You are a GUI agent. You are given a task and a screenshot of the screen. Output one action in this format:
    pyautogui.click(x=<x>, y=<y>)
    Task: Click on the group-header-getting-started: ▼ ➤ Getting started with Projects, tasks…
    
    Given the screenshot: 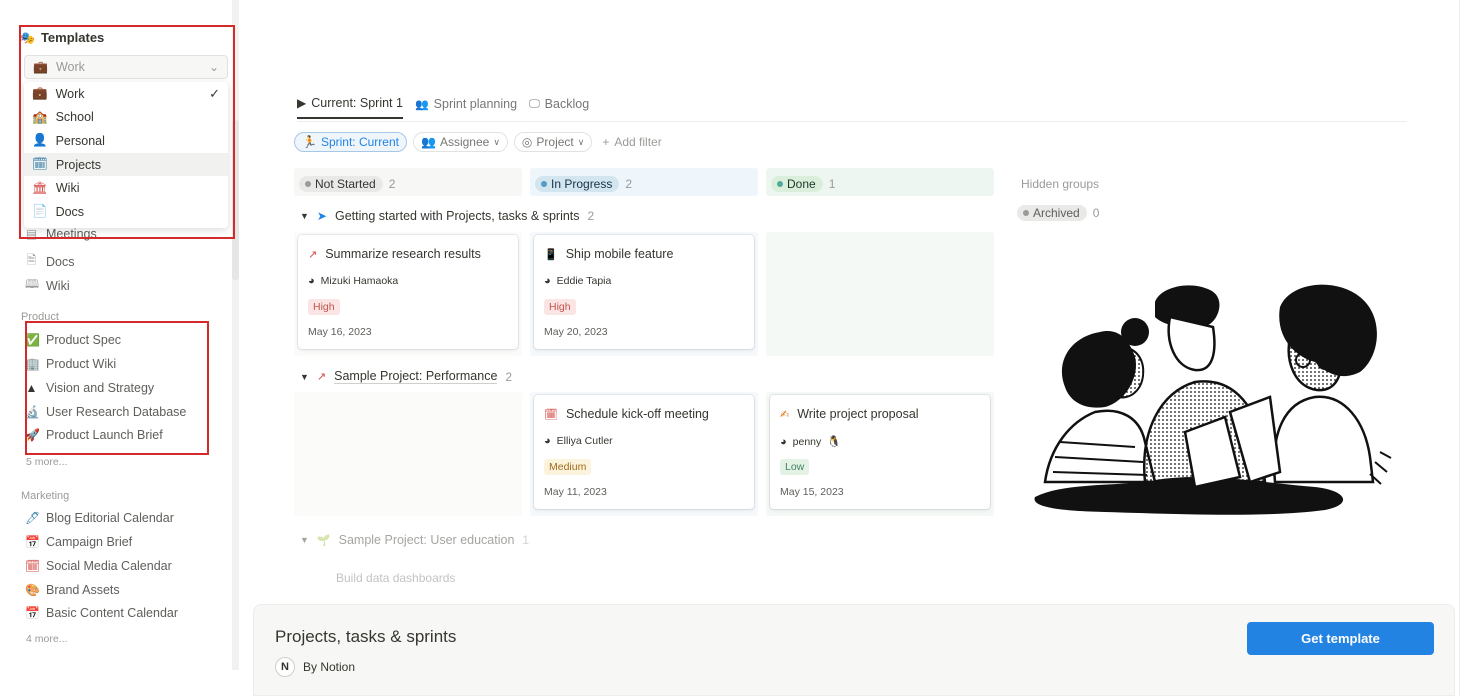 What is the action you would take?
    pyautogui.click(x=447, y=216)
    